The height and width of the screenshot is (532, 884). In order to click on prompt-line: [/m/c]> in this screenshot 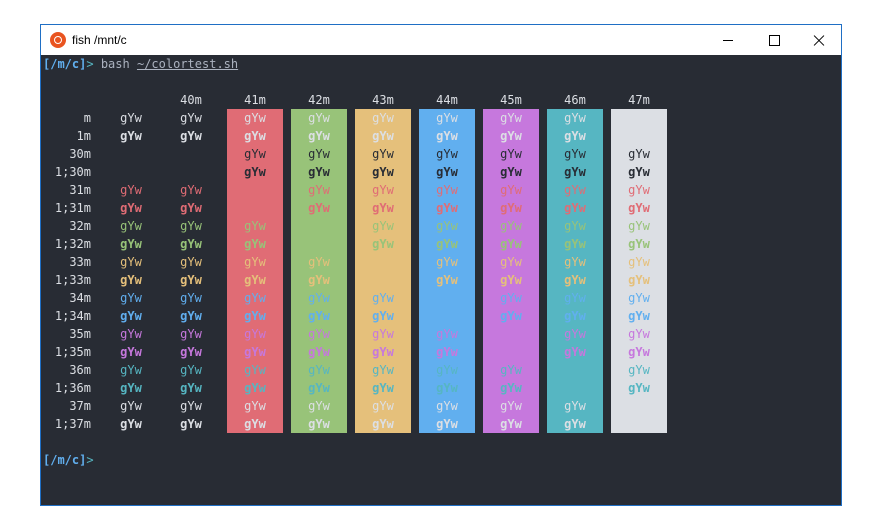, I will do `click(68, 460)`.